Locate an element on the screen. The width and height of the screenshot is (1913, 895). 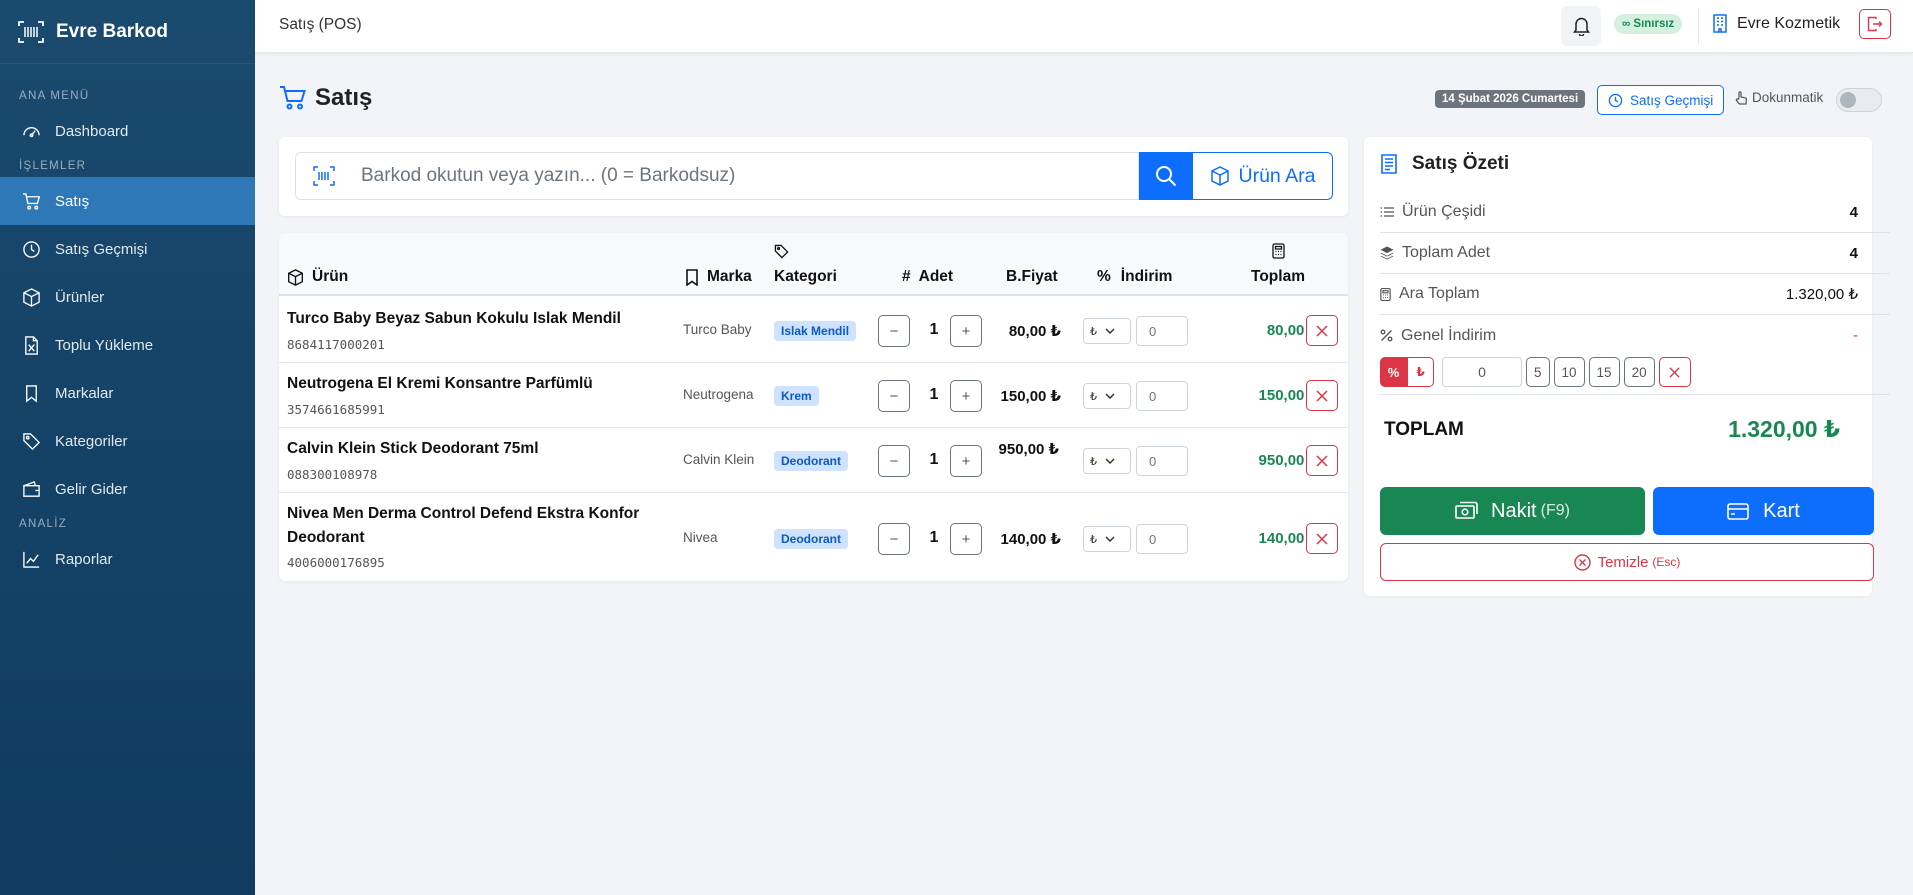
discount-controls: % ₺ 0 5 10 15 20 is located at coordinates (1535, 372).